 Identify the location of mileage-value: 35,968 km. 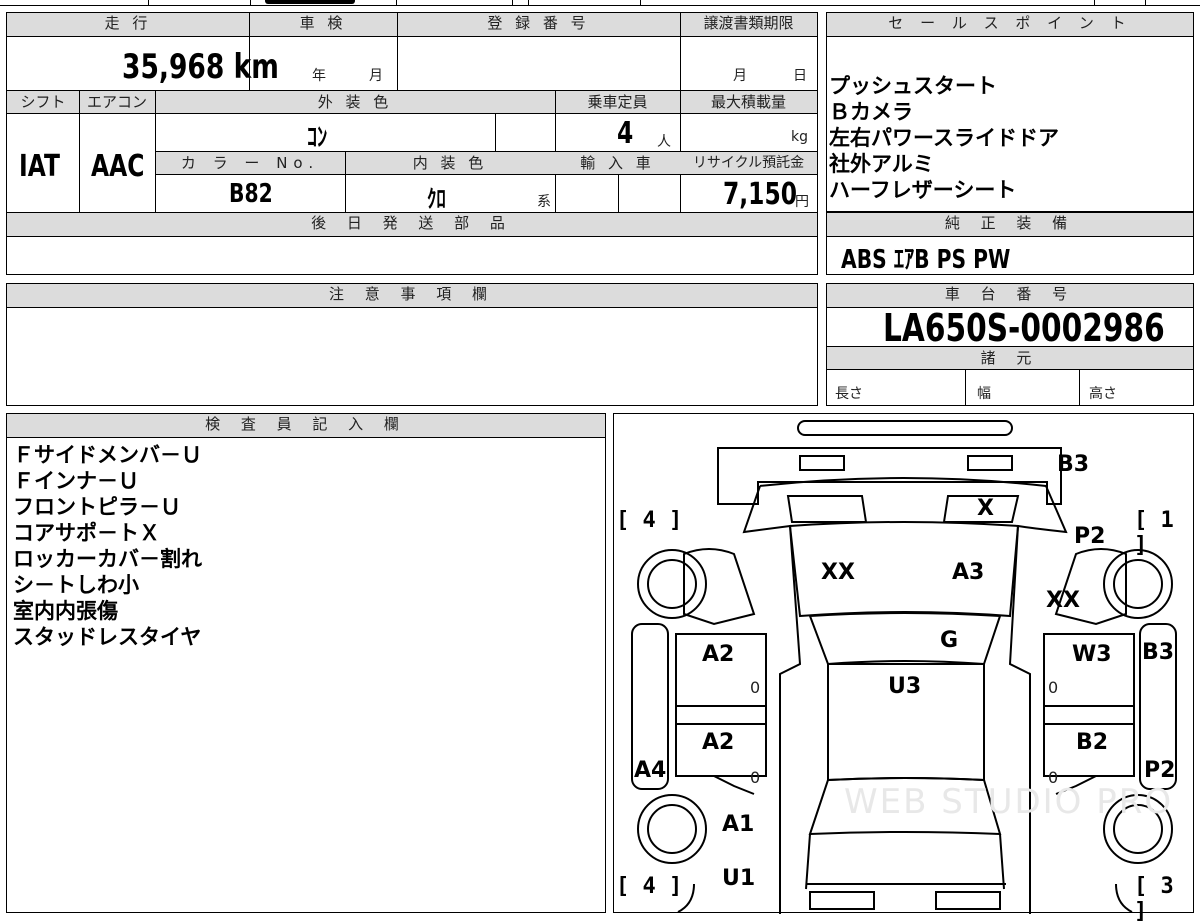
(200, 67).